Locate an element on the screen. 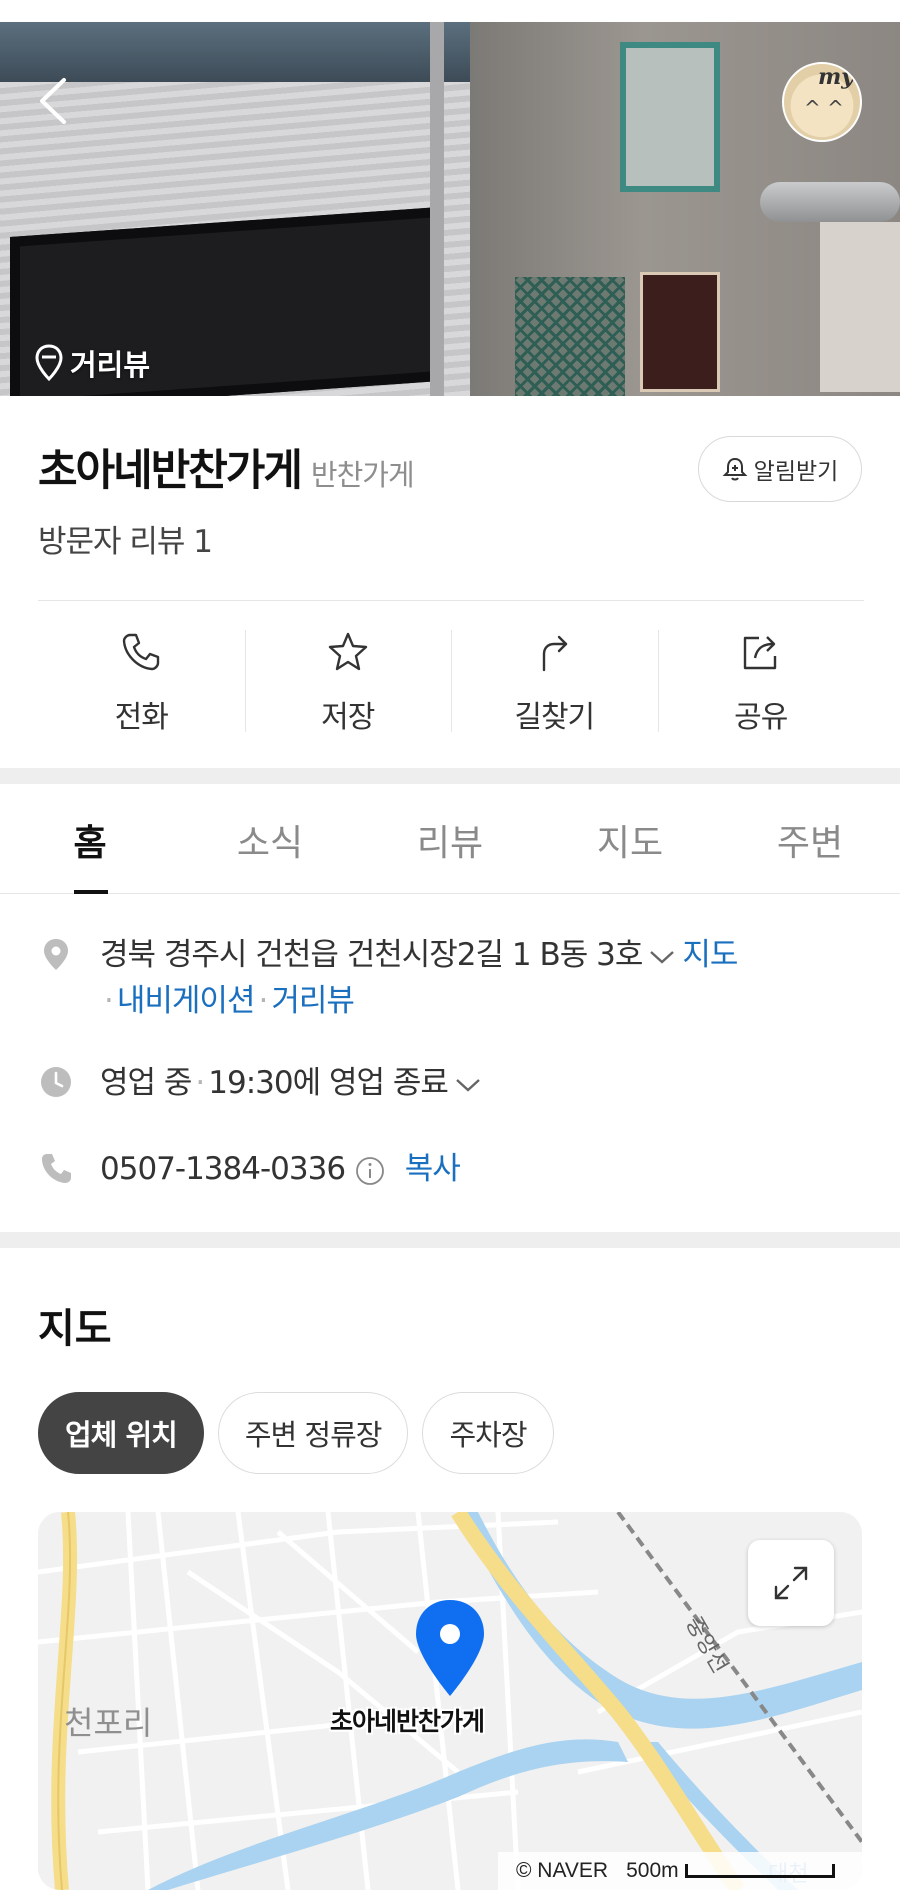 The image size is (900, 1901). share-icon is located at coordinates (759, 653).